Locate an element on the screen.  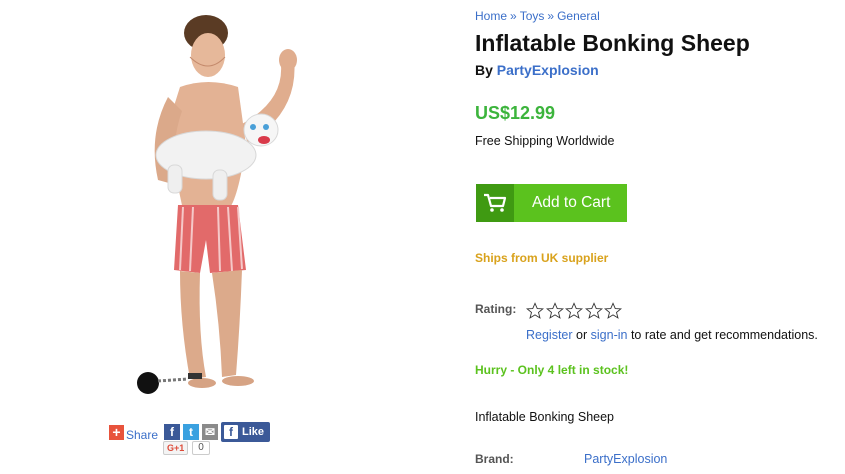
product-price: US$12.99 is located at coordinates (515, 113).